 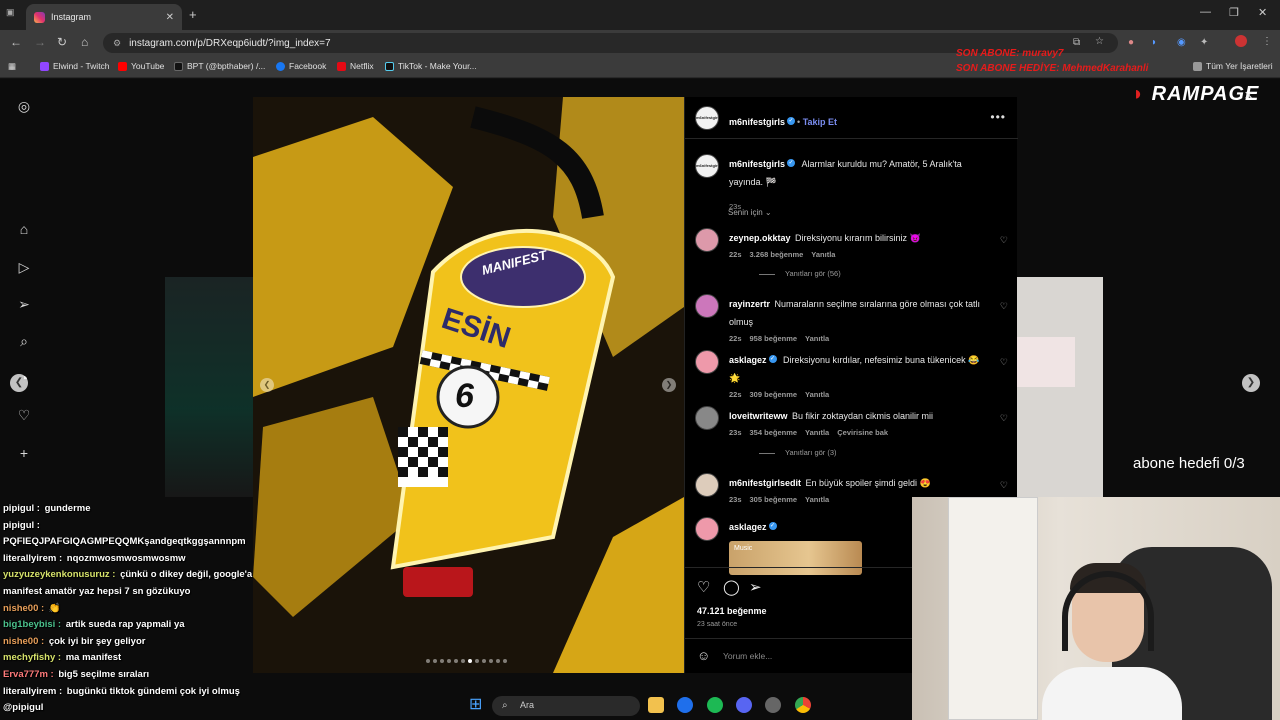 What do you see at coordinates (744, 705) in the screenshot?
I see `discord-icon` at bounding box center [744, 705].